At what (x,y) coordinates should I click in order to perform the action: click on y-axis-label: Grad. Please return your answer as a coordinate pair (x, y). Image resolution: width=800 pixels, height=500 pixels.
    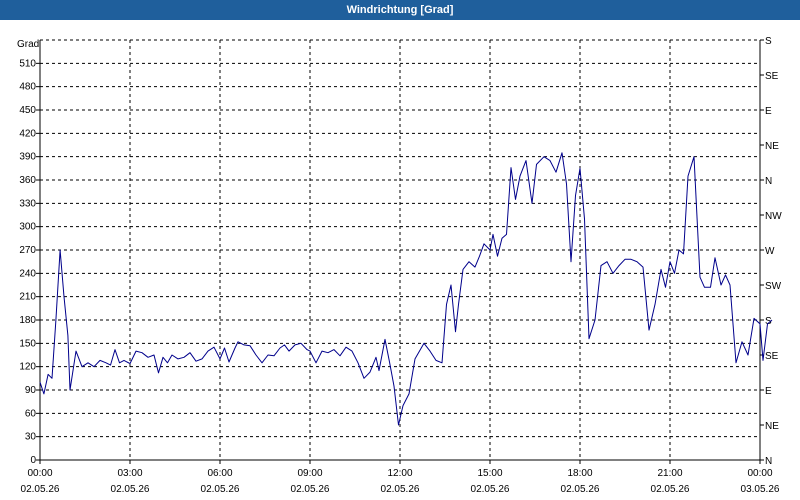
    Looking at the image, I should click on (28, 44).